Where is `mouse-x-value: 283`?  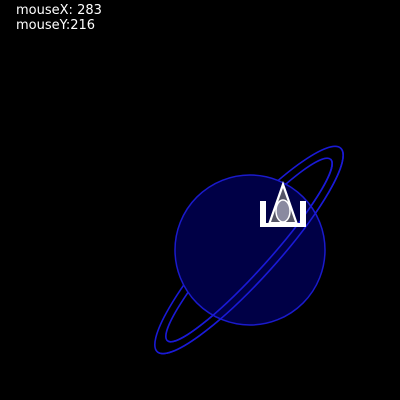 mouse-x-value: 283 is located at coordinates (89, 10).